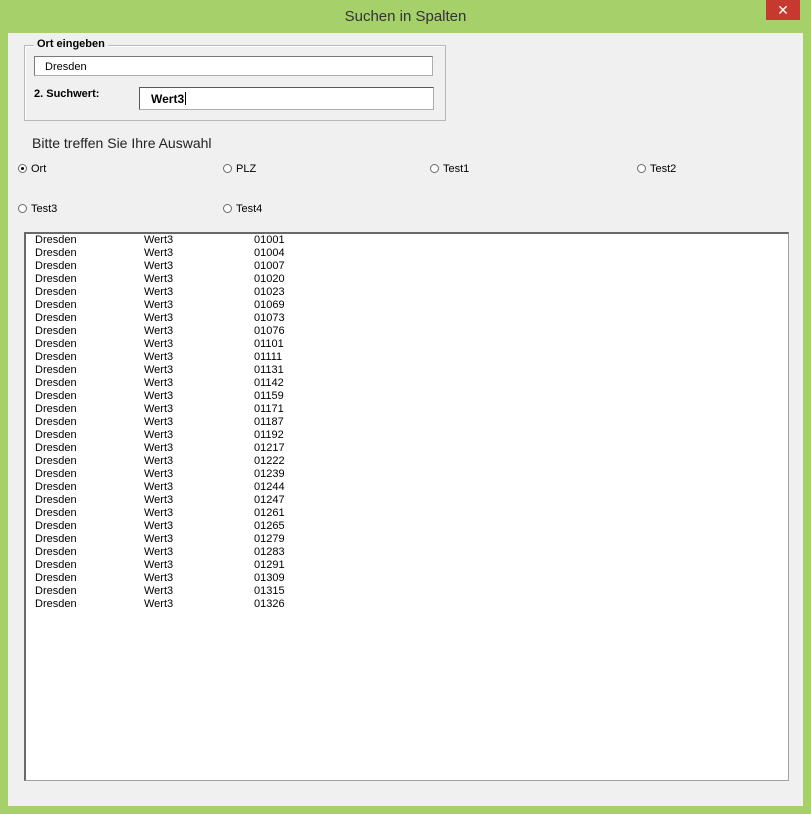 The width and height of the screenshot is (811, 814). I want to click on radio-test4: Test4, so click(242, 209).